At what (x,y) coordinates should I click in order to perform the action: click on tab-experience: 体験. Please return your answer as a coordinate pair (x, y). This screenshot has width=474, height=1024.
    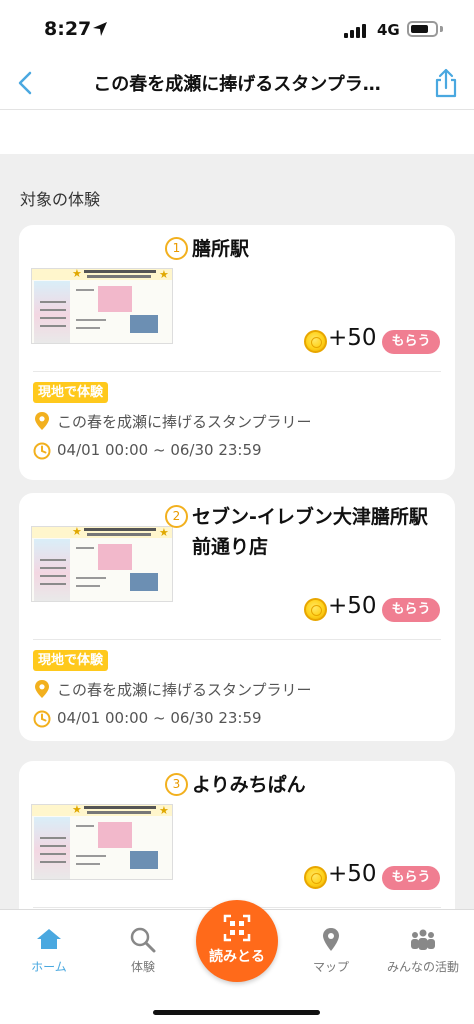
    Looking at the image, I should click on (143, 946).